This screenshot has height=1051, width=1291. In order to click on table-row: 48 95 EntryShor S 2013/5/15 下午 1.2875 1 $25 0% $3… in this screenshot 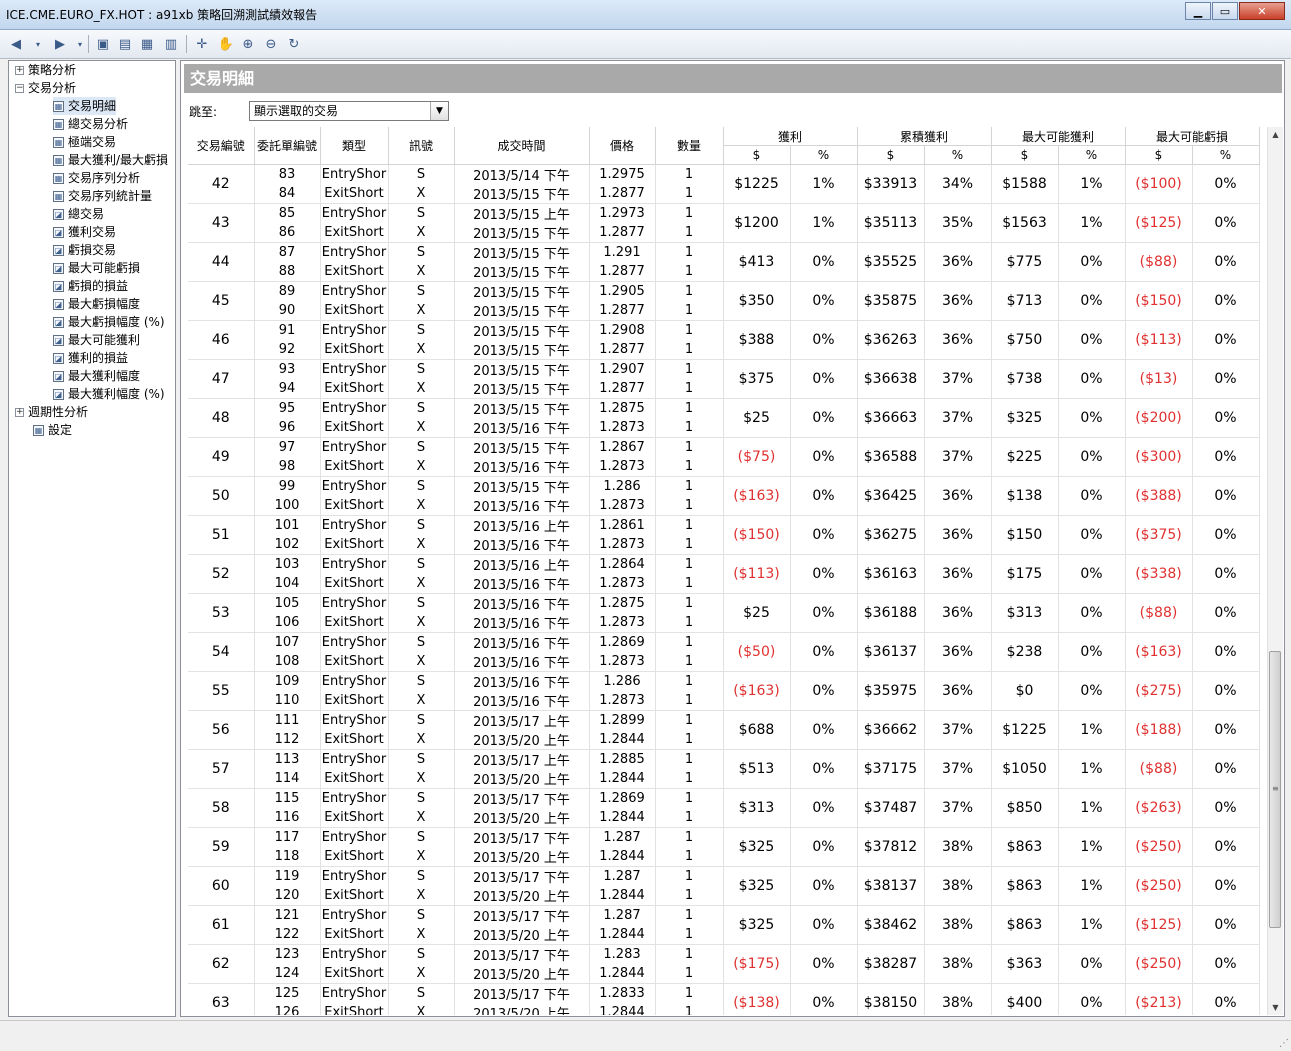, I will do `click(724, 418)`.